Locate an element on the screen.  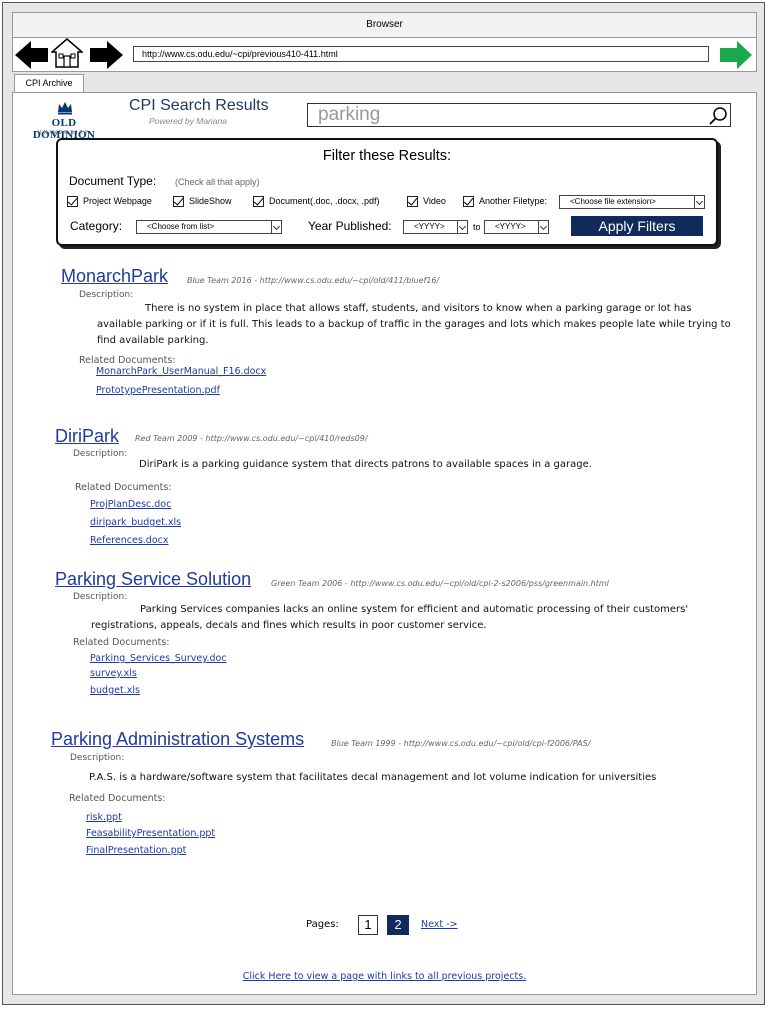
year-to-label: to is located at coordinates (477, 227).